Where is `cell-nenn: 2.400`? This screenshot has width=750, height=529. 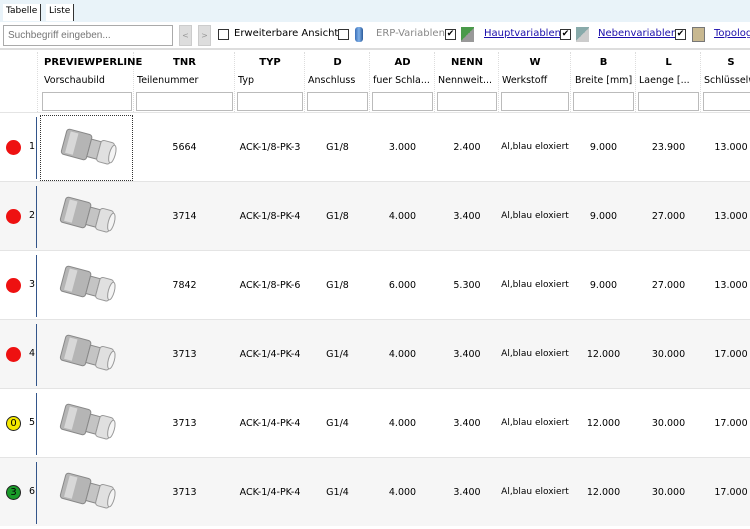 cell-nenn: 2.400 is located at coordinates (467, 147).